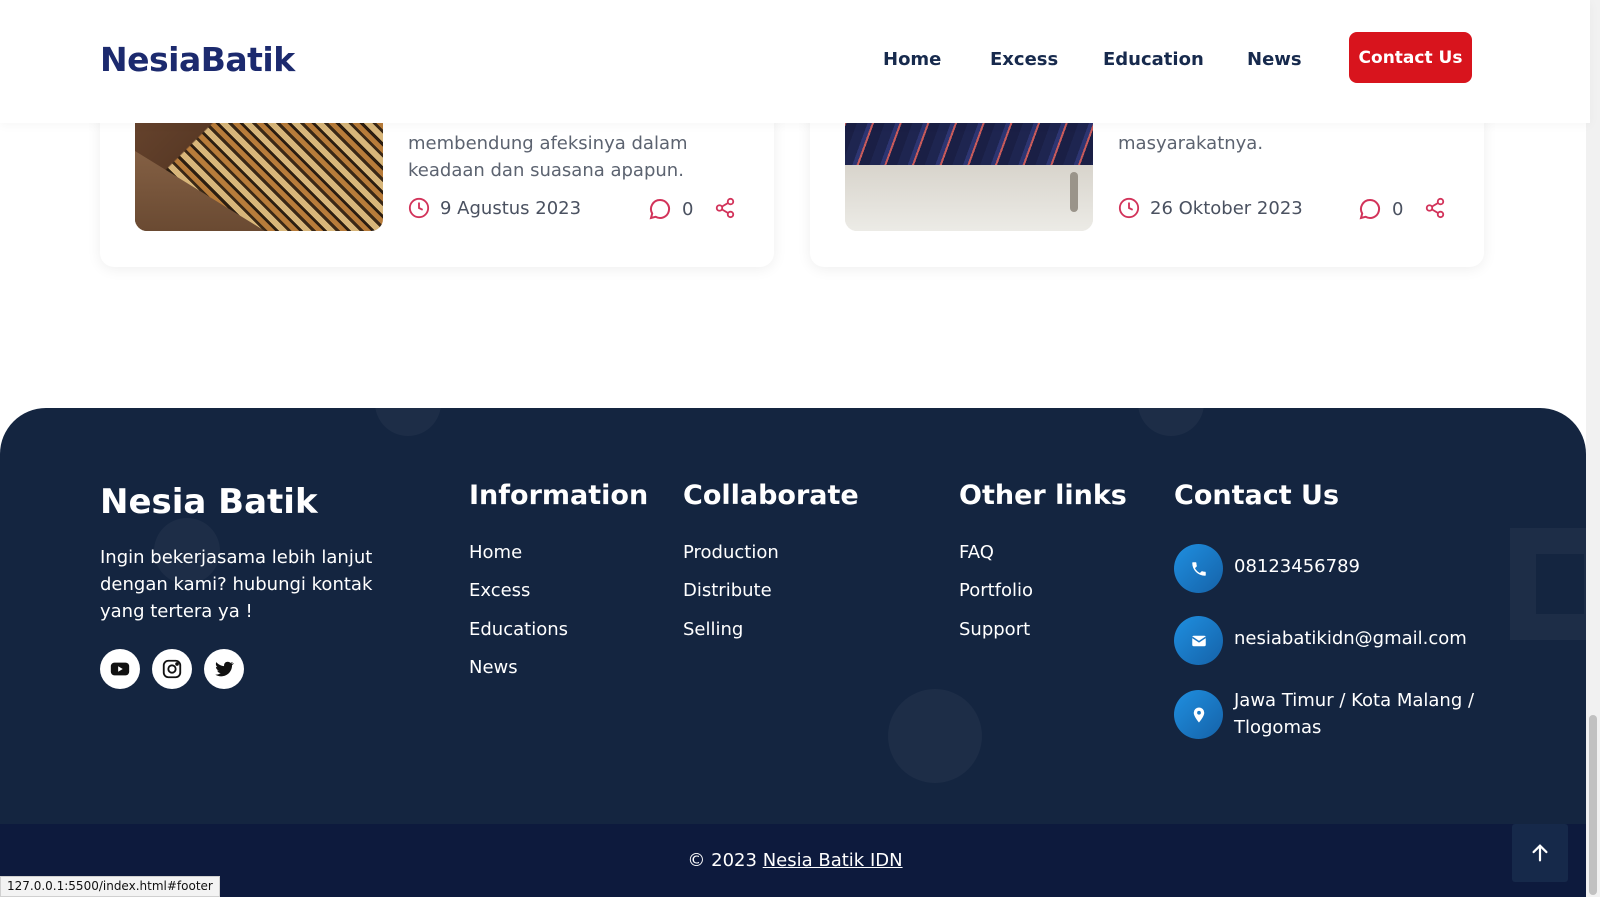  I want to click on footer-link-educations: Educations, so click(518, 629).